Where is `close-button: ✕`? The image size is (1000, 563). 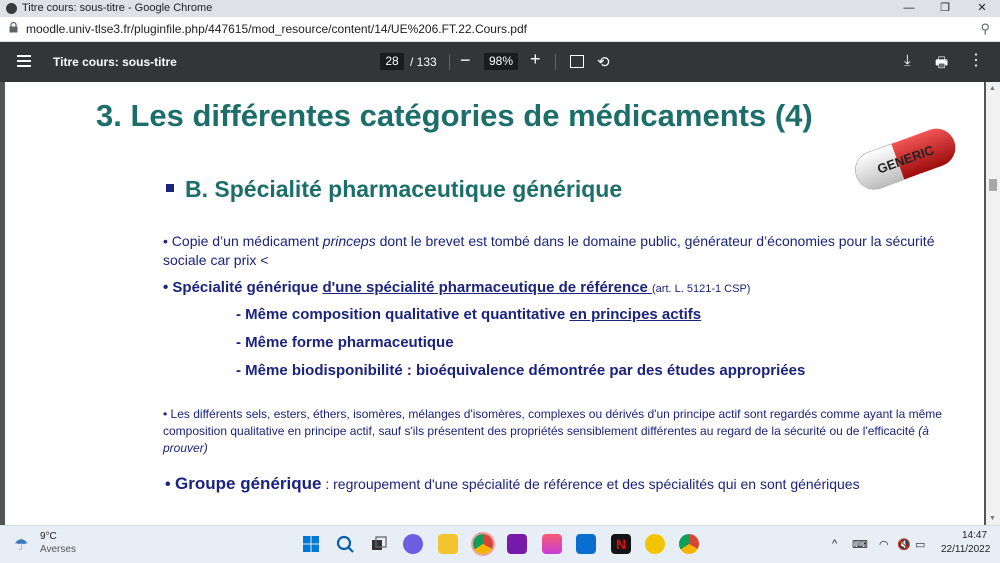
close-button: ✕ is located at coordinates (982, 8).